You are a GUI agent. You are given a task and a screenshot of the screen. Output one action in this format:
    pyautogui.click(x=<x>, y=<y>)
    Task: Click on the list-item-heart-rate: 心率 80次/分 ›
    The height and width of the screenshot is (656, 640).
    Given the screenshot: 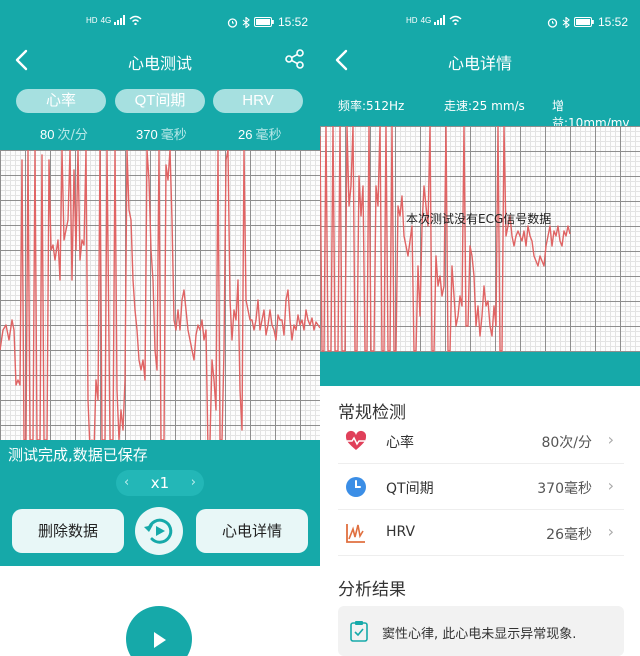 What is the action you would take?
    pyautogui.click(x=481, y=441)
    